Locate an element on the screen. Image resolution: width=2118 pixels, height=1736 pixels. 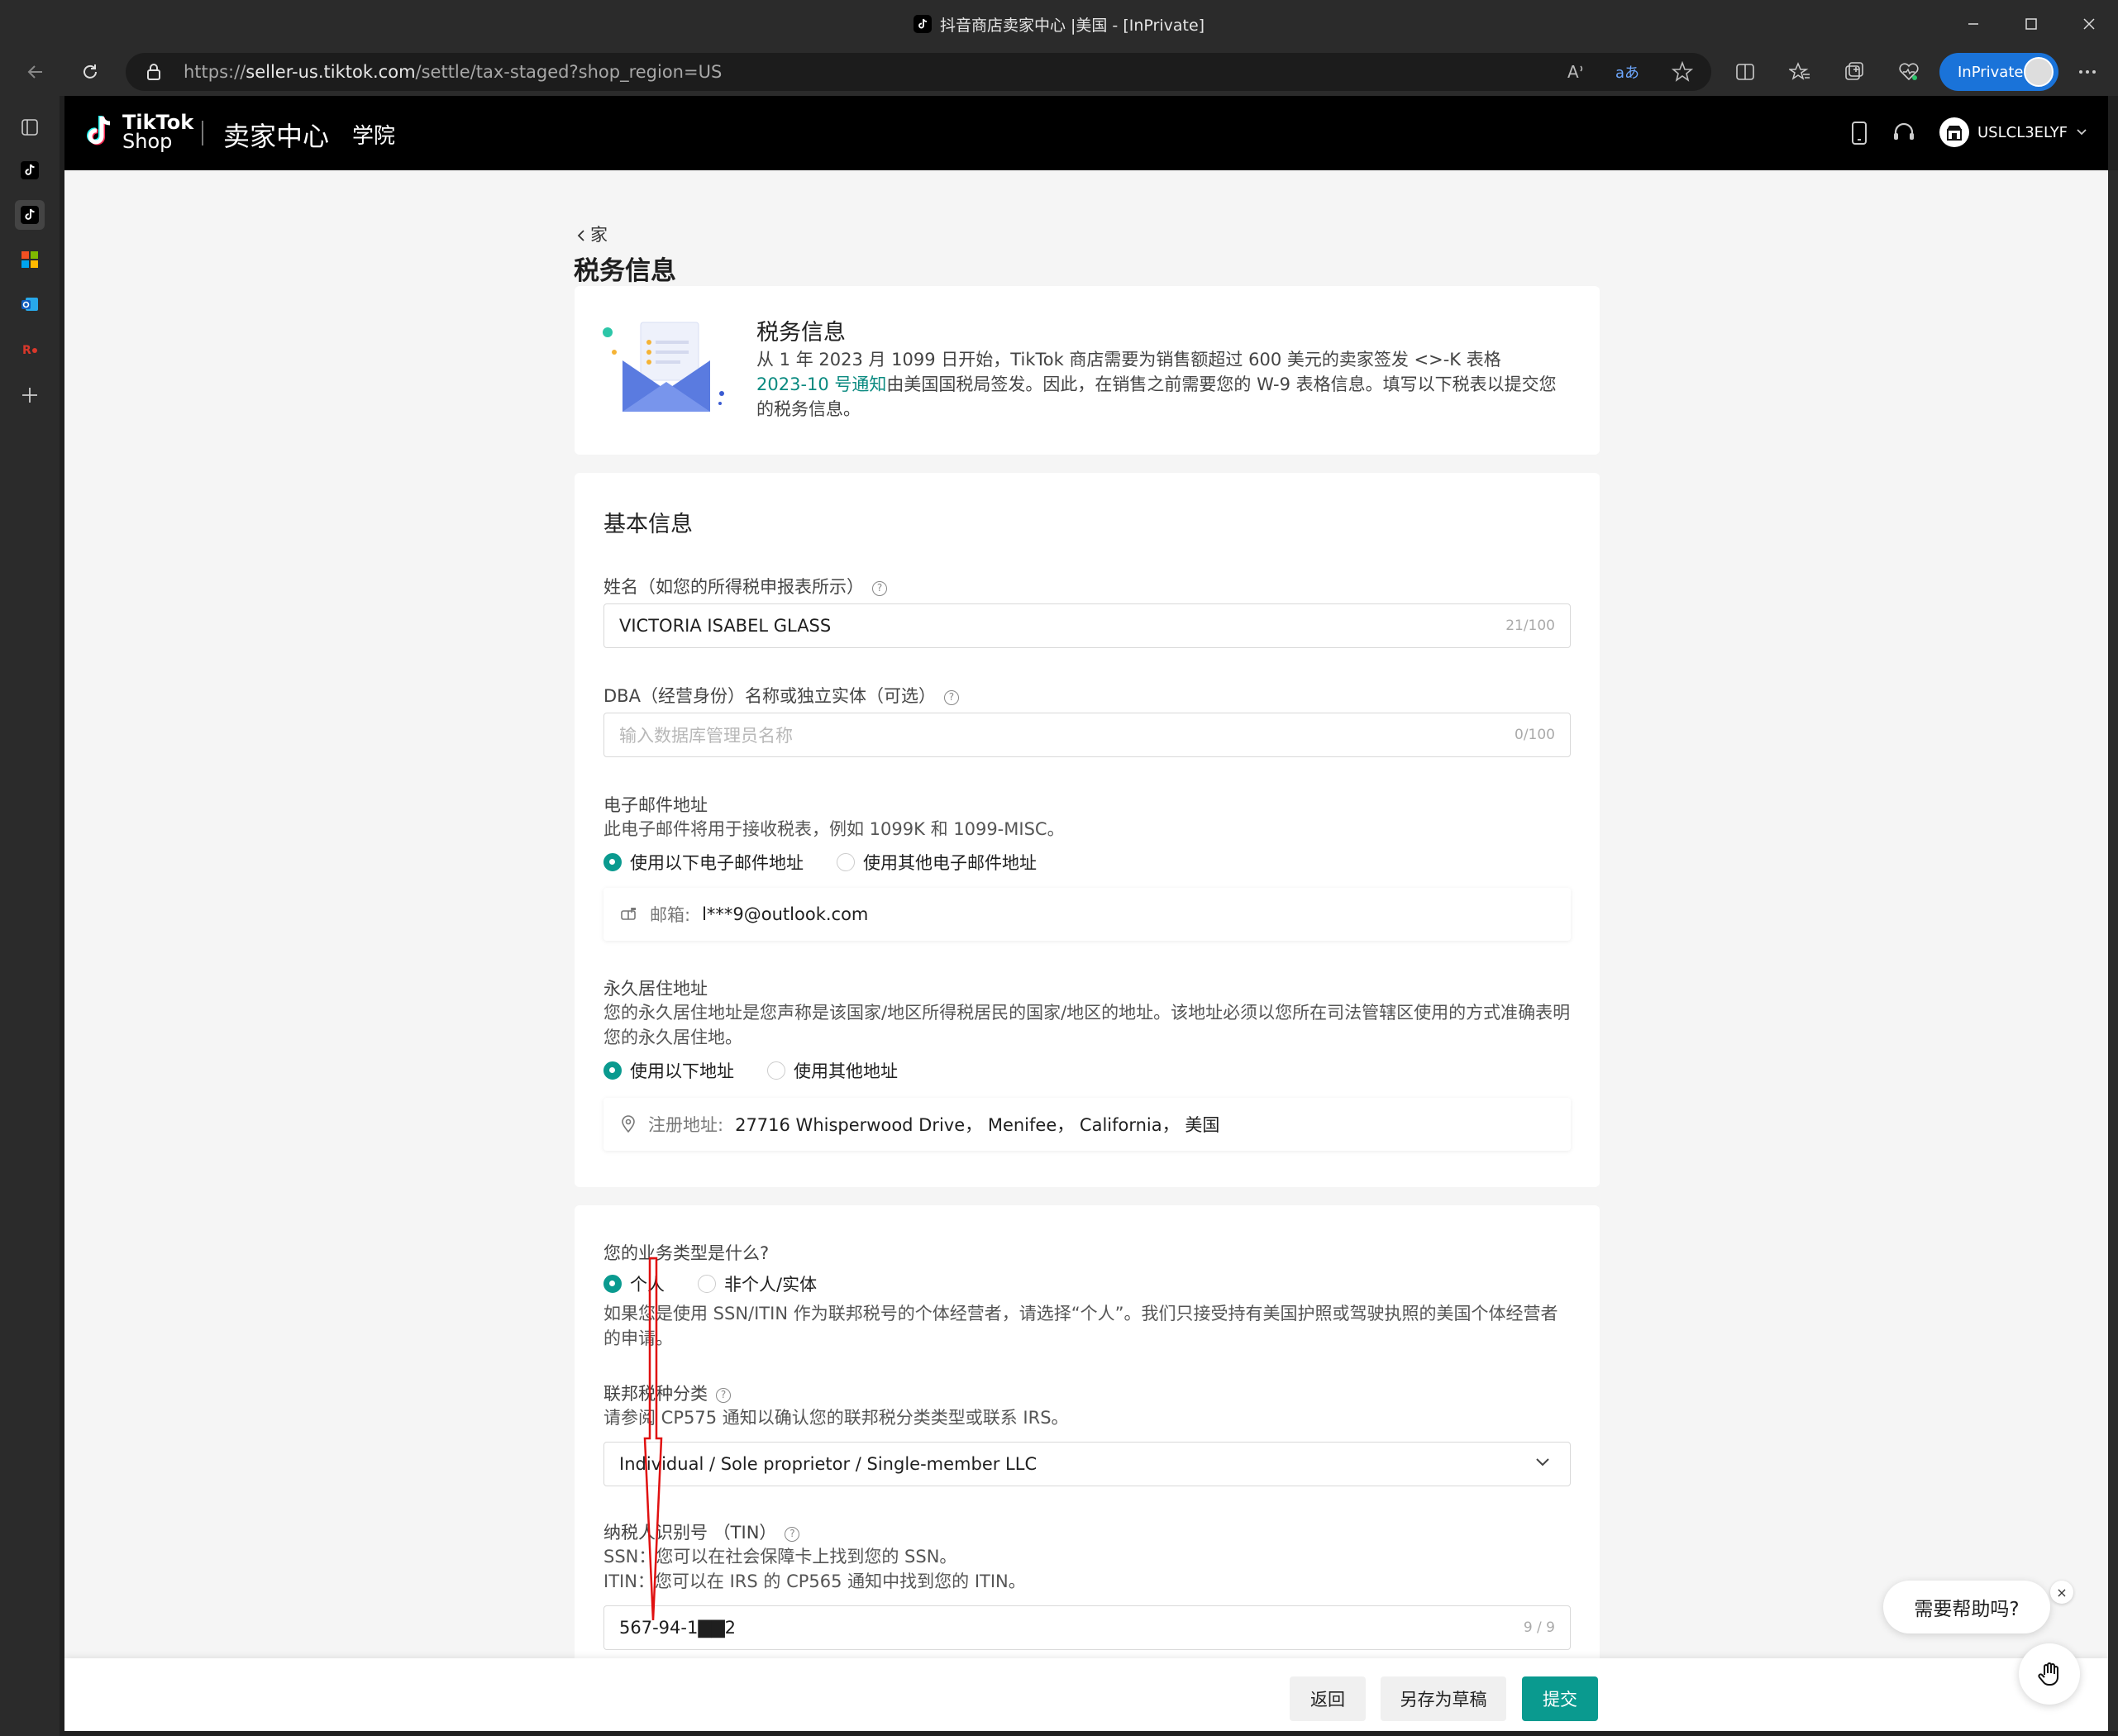
tiktok-icon is located at coordinates (922, 24).